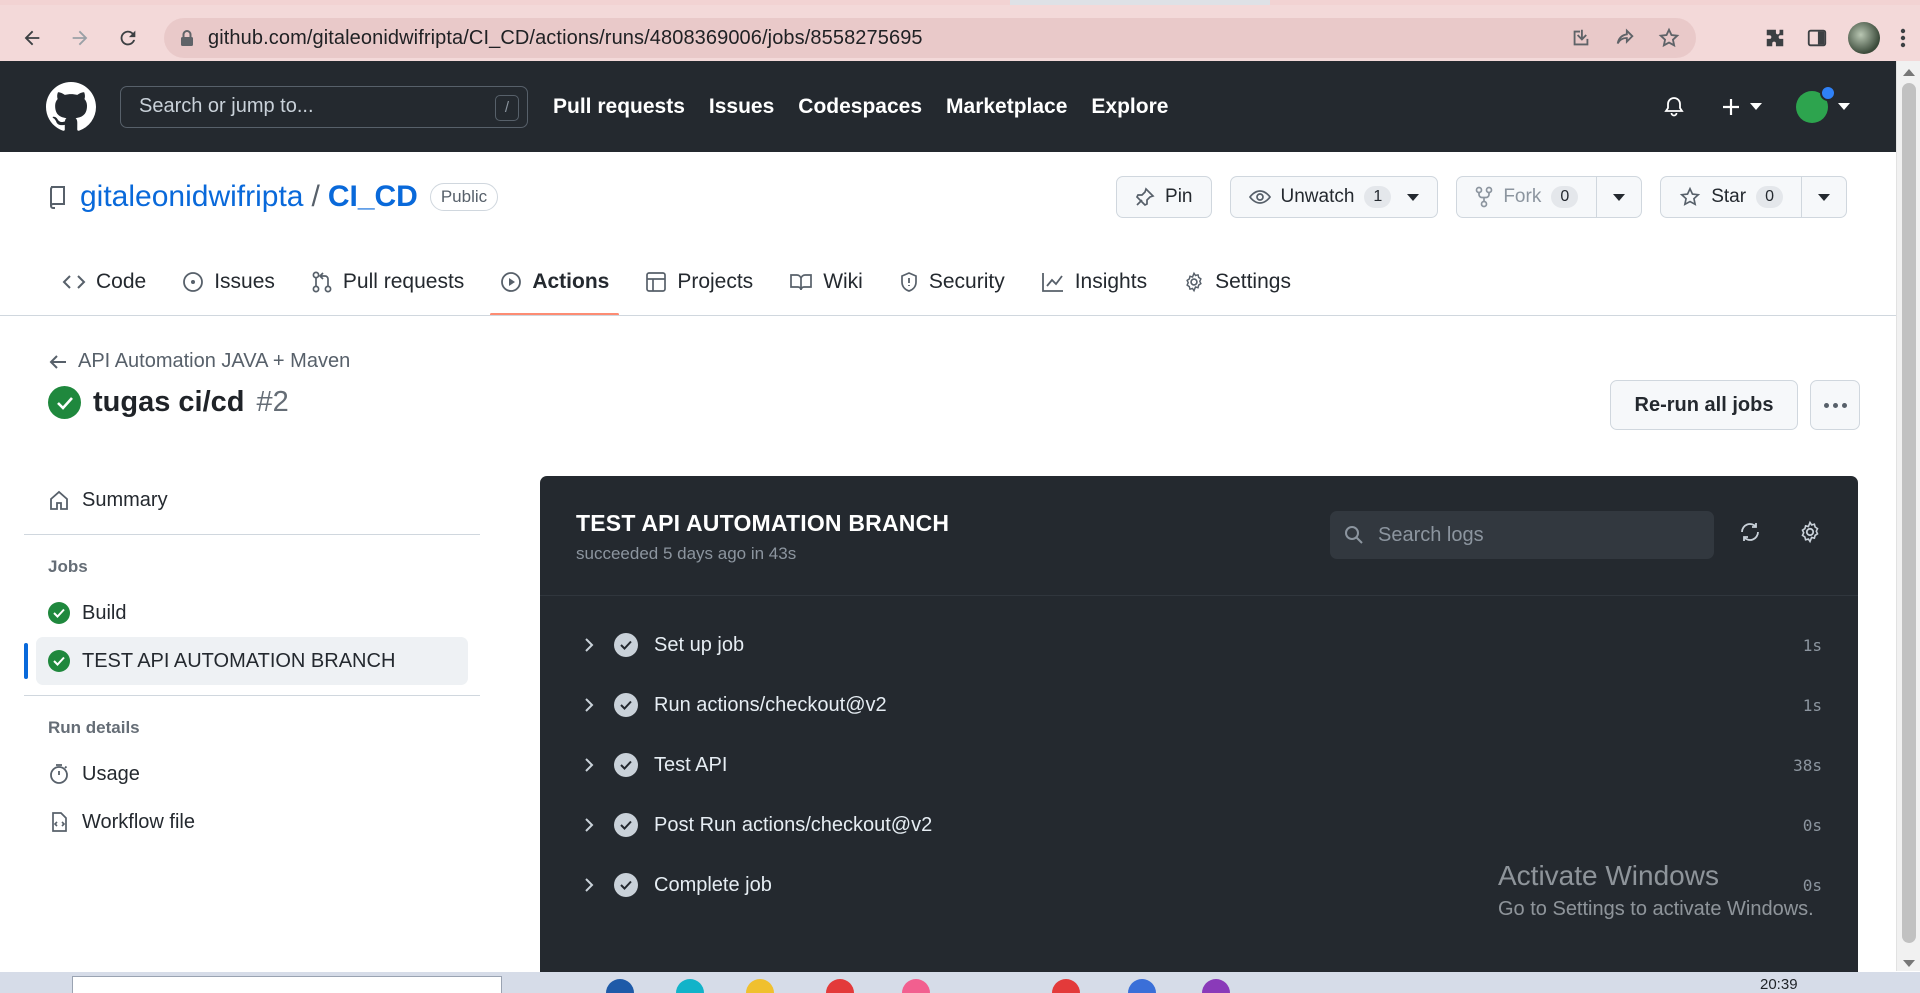 The height and width of the screenshot is (993, 1920). Describe the element at coordinates (121, 281) in the screenshot. I see `tab-label: Code` at that location.